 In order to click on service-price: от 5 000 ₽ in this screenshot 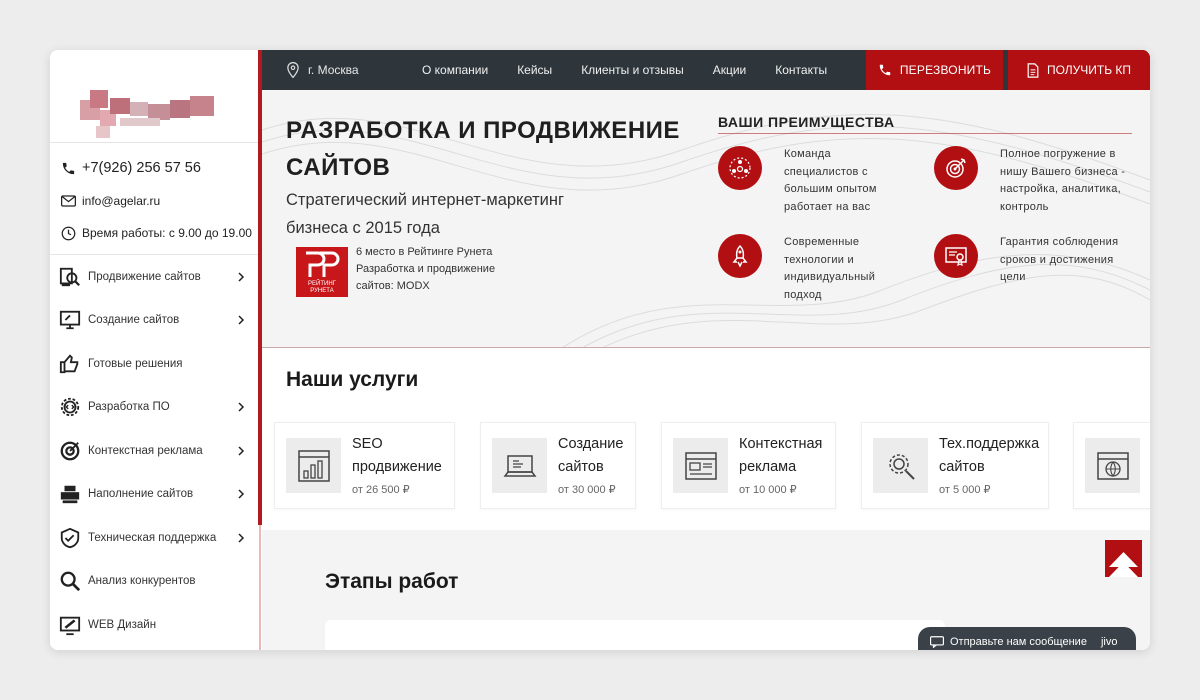, I will do `click(965, 490)`.